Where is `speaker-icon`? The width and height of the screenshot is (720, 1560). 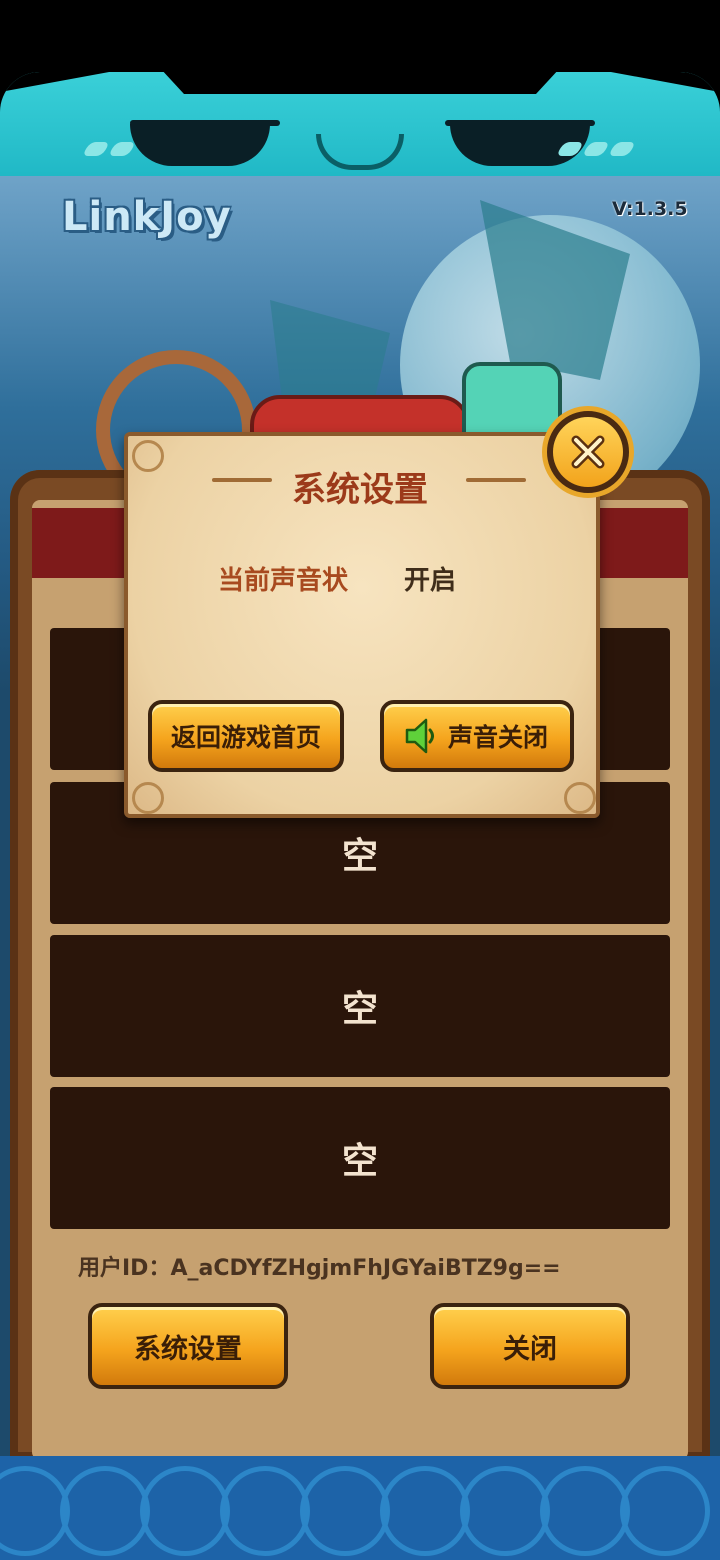
speaker-icon is located at coordinates (419, 736).